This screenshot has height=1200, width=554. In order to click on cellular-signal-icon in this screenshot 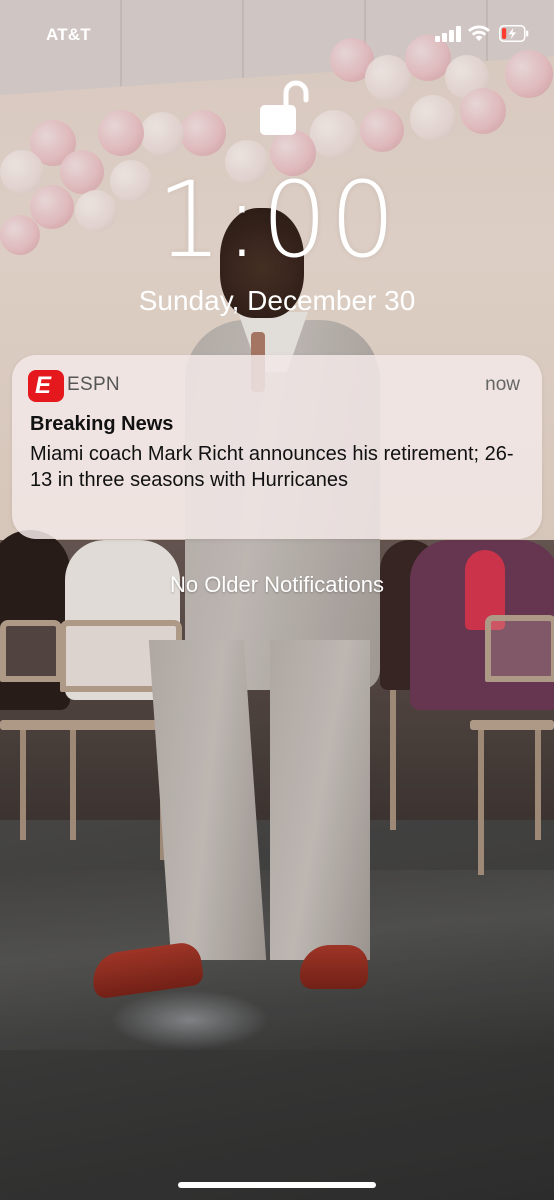, I will do `click(448, 34)`.